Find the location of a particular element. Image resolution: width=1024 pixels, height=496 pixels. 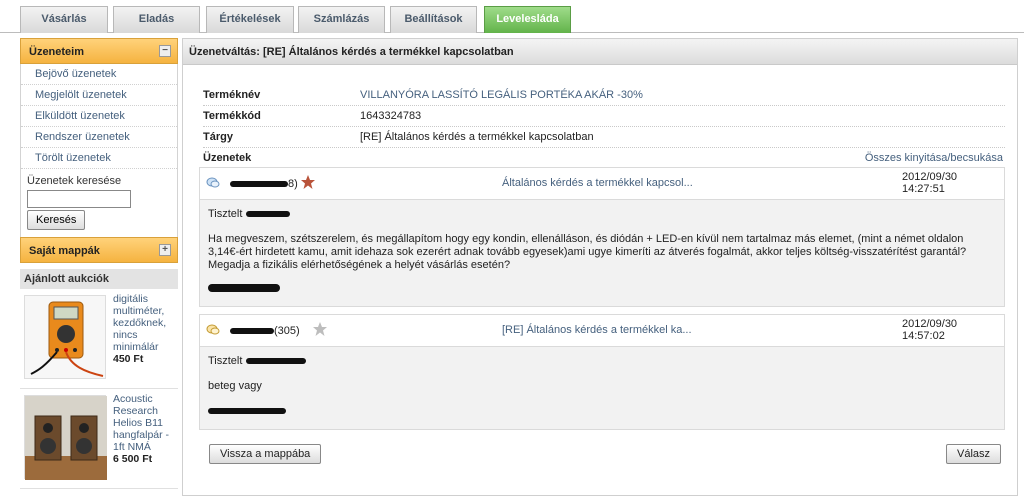

back-to-folder-button: Vissza a mappába is located at coordinates (265, 454).